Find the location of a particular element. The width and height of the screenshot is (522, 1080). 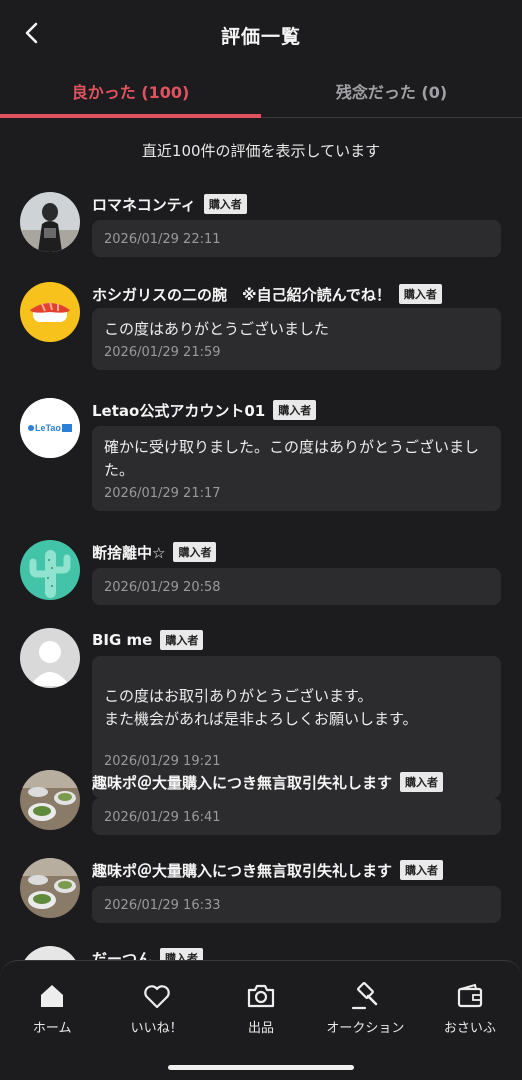

review-comment: 確かに受け取りました。この度はありがとうございました。 is located at coordinates (292, 458).